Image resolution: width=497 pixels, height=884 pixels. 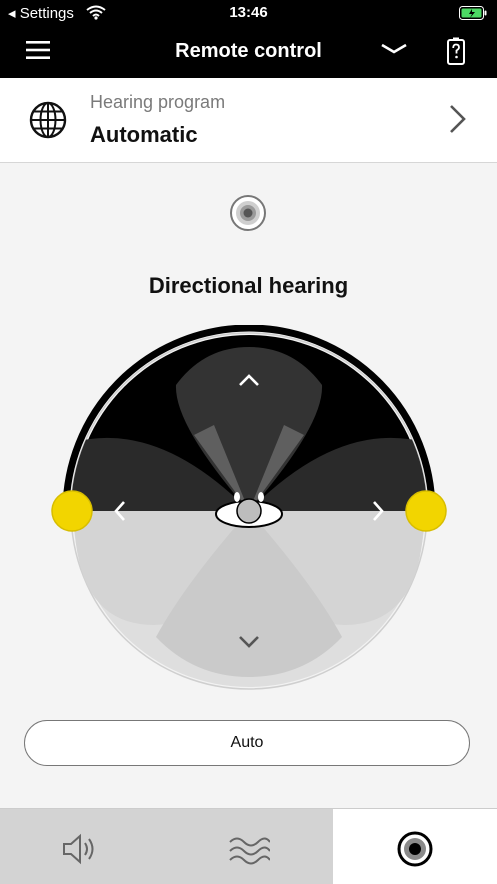 What do you see at coordinates (247, 743) in the screenshot?
I see `auto-button: Auto` at bounding box center [247, 743].